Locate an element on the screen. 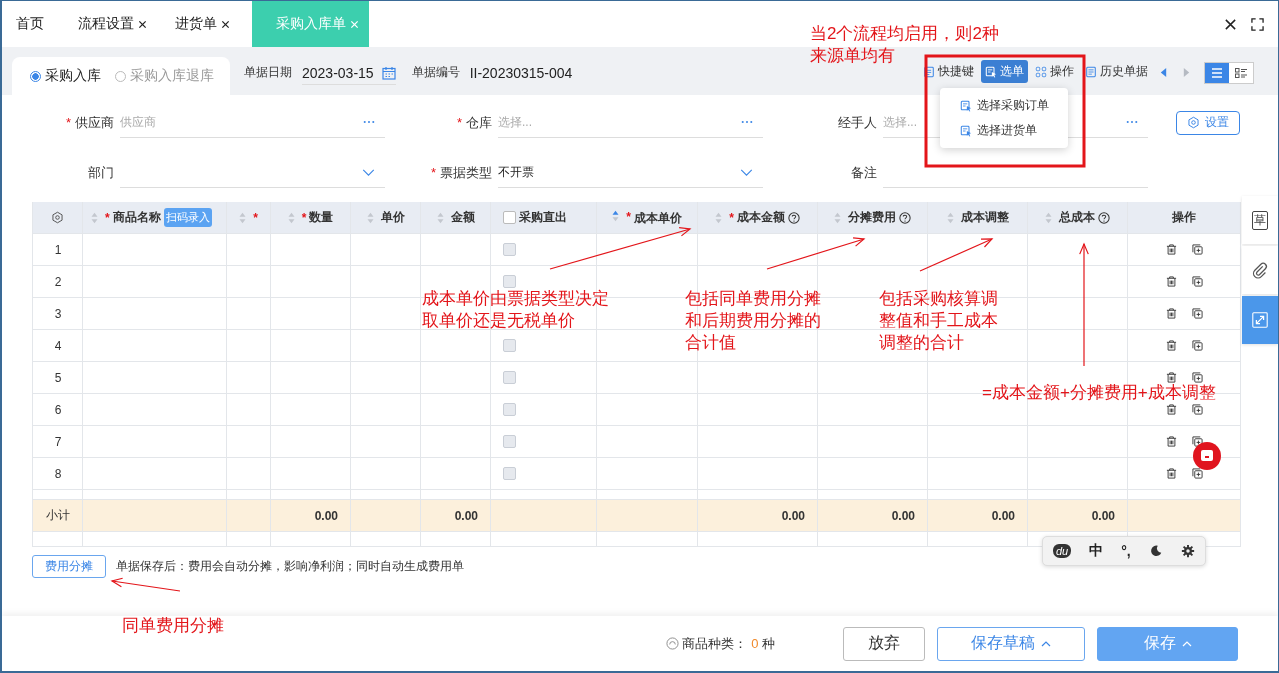 The height and width of the screenshot is (673, 1279). document-list-icon is located at coordinates (1091, 71).